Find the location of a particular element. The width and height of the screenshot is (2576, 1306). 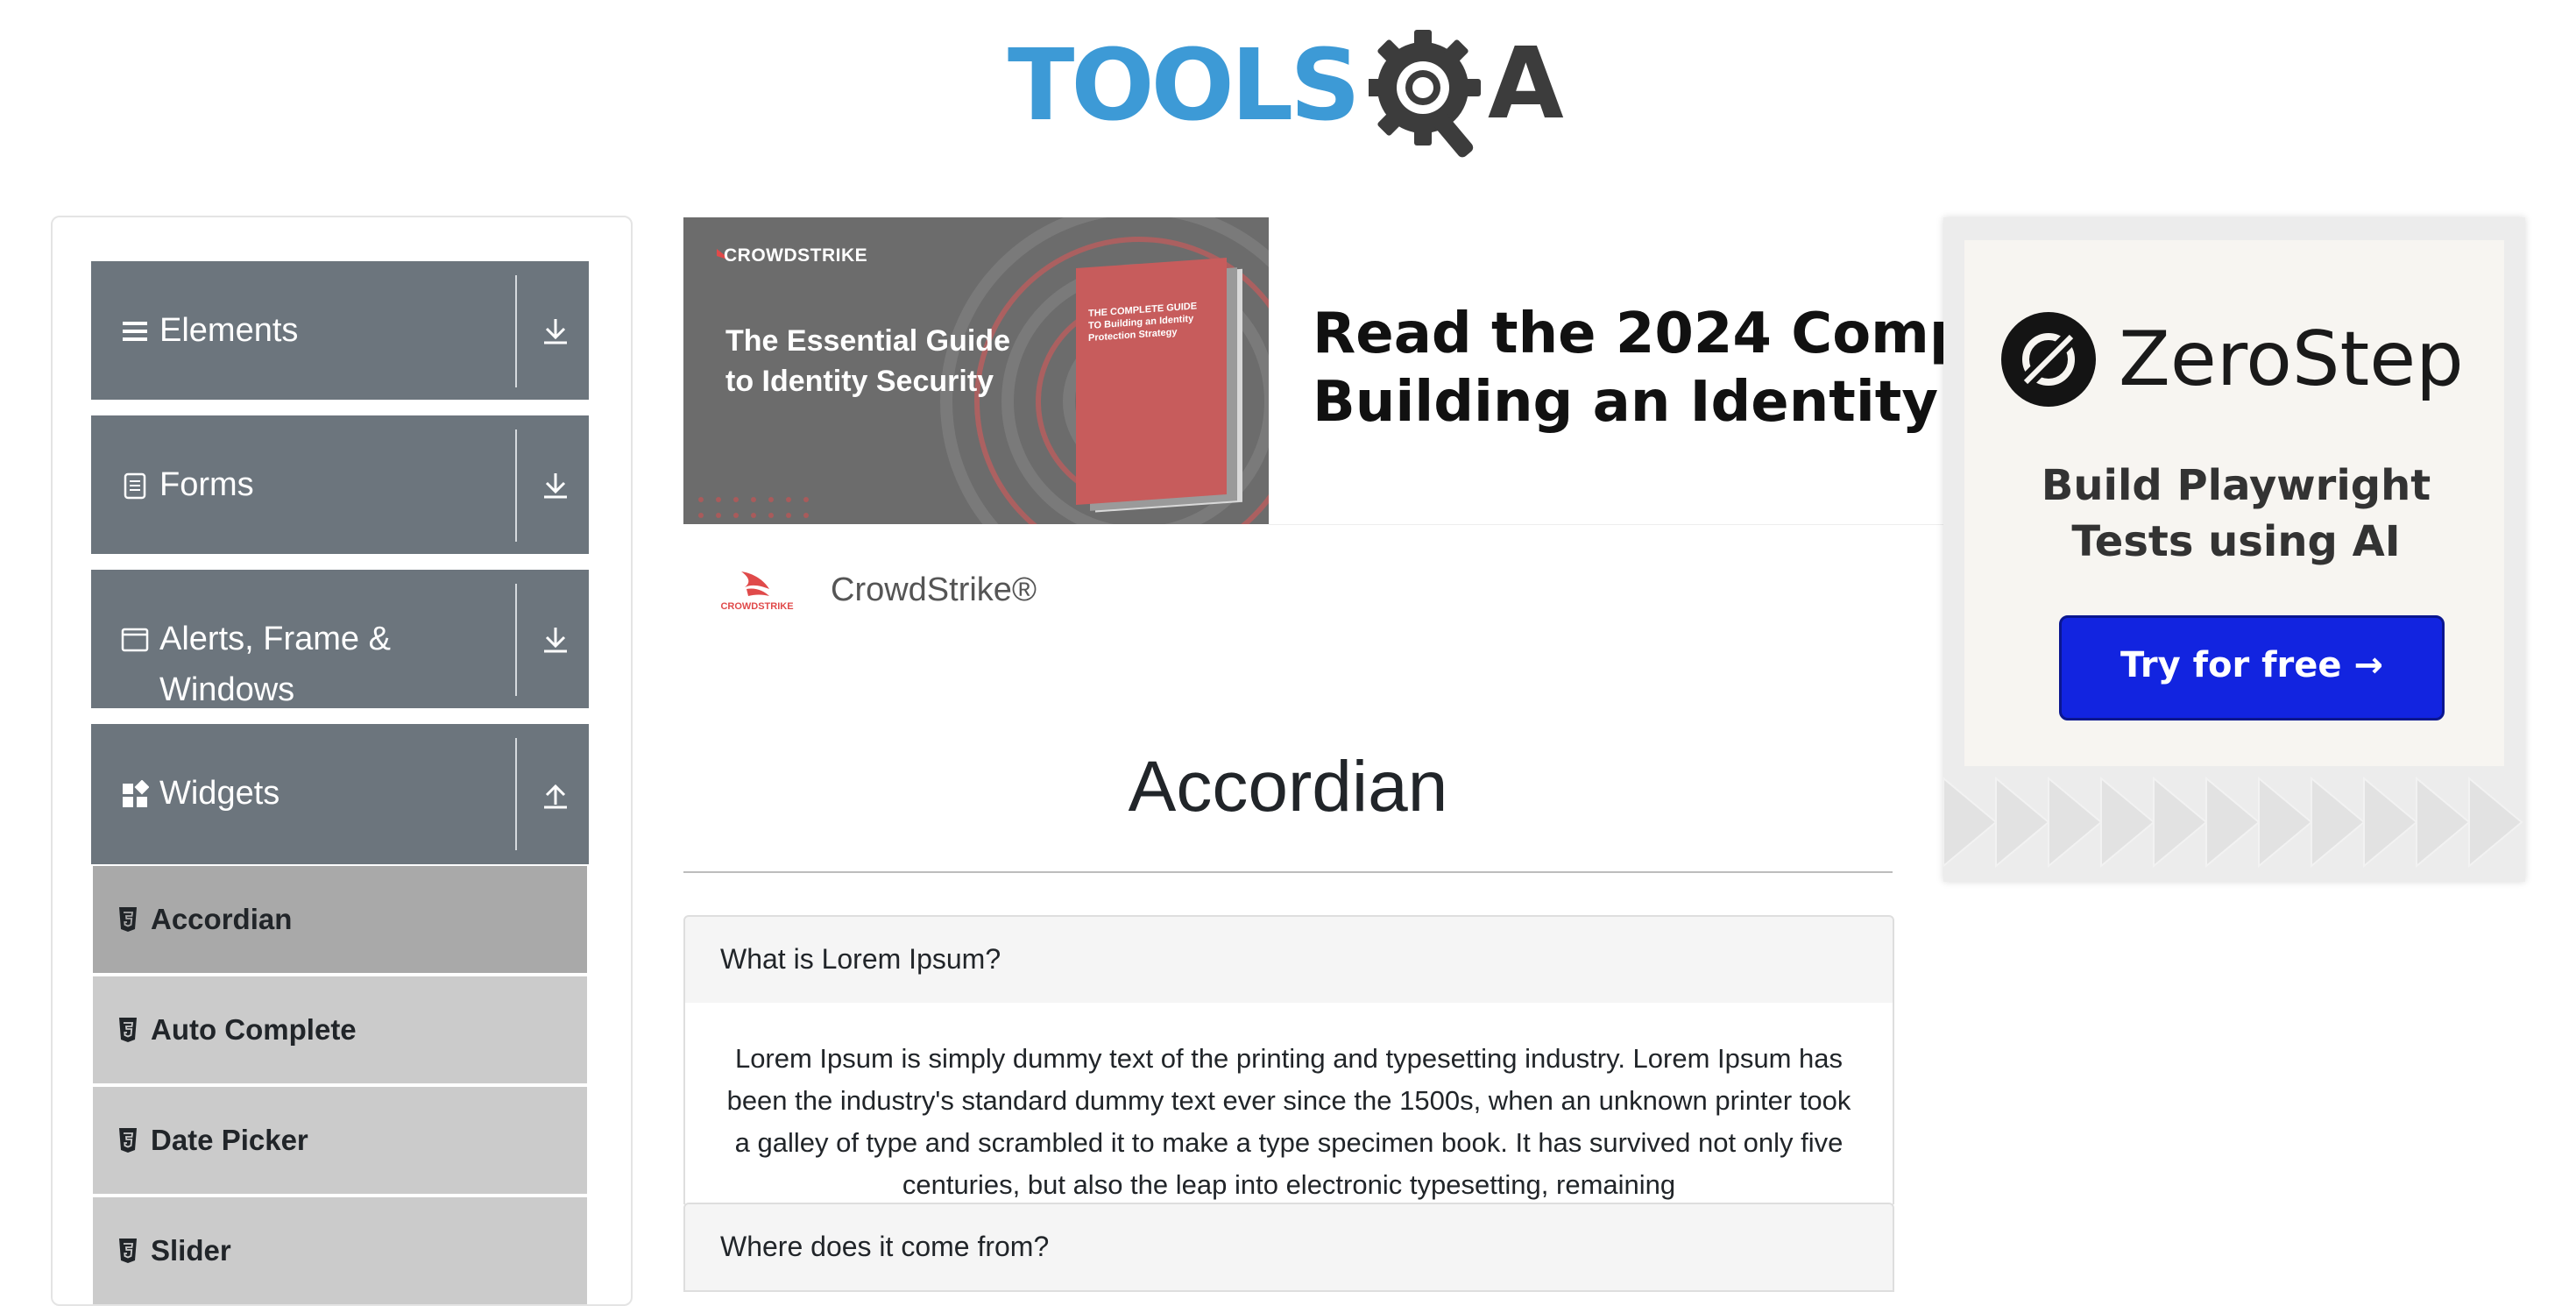

menu-item-date-picker: Date Picker is located at coordinates (340, 1140).